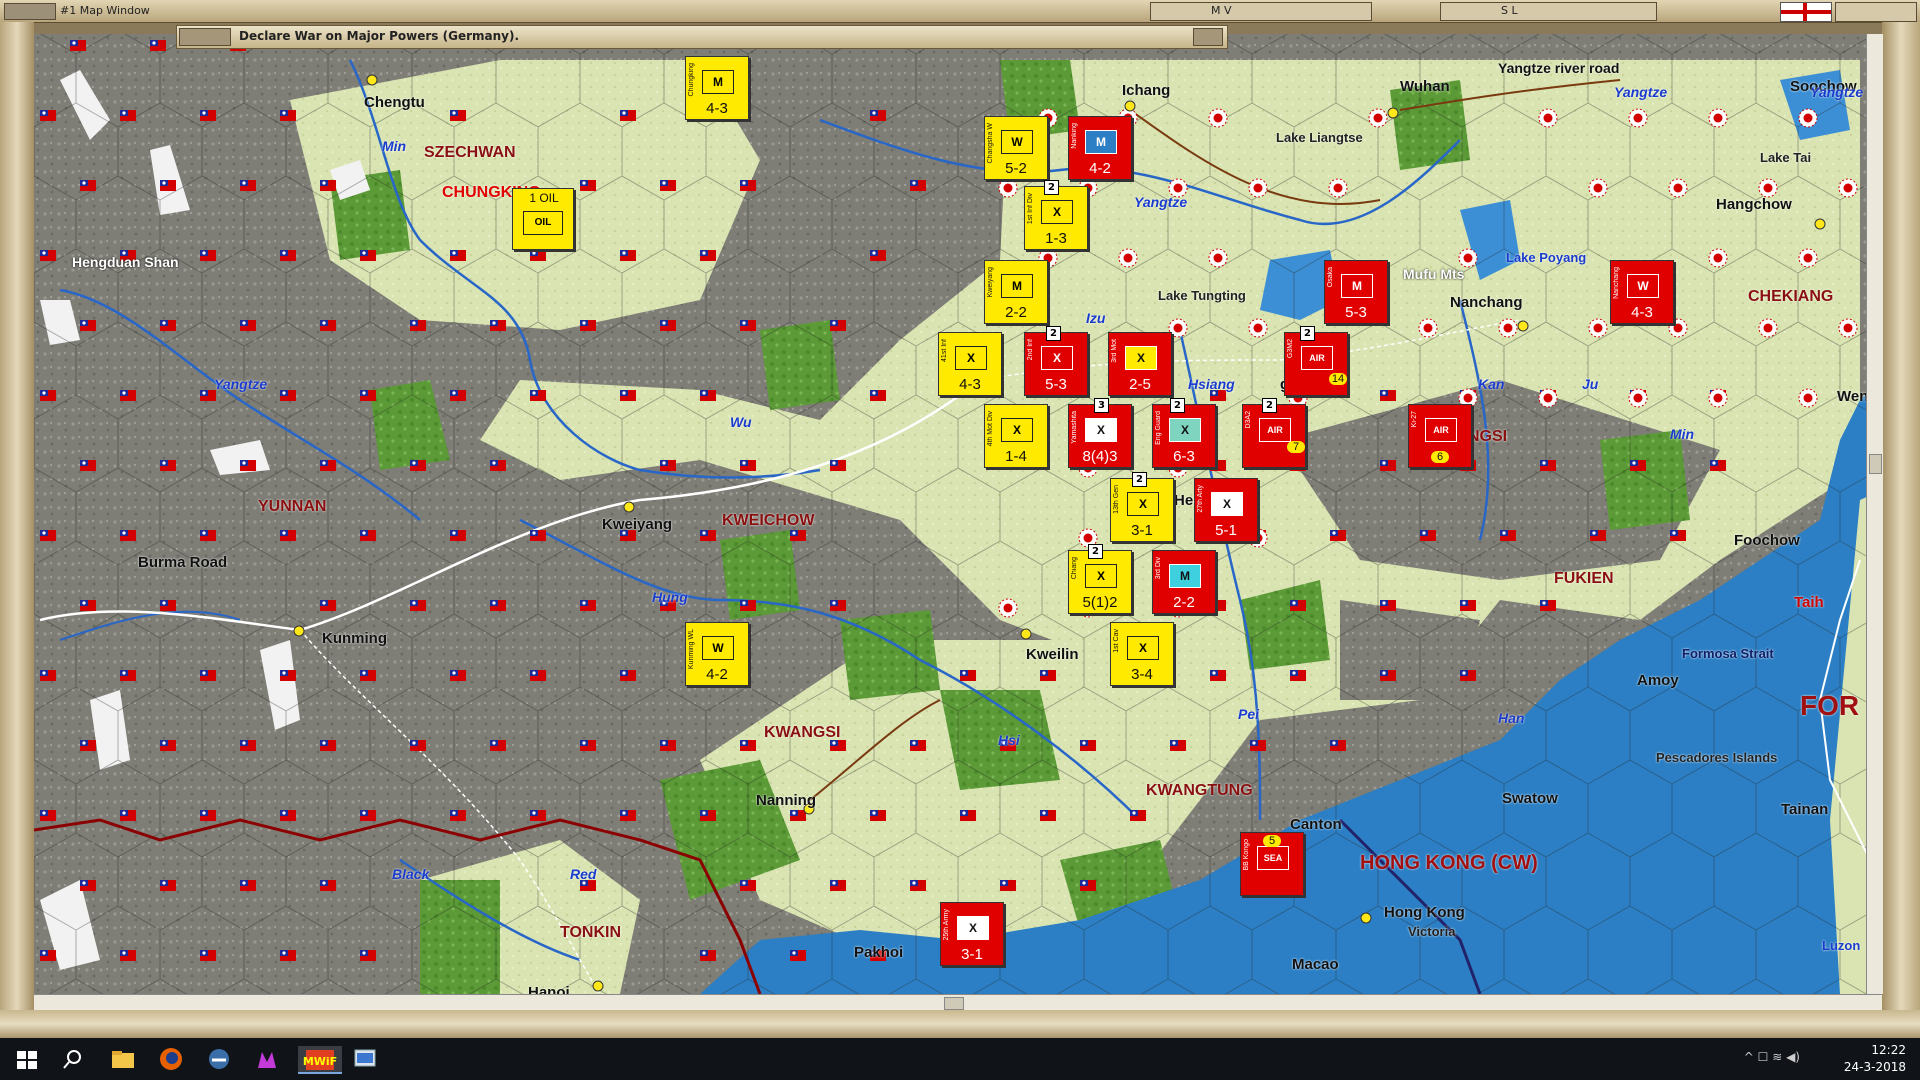 The height and width of the screenshot is (1080, 1920). I want to click on right-frame, so click(1901, 522).